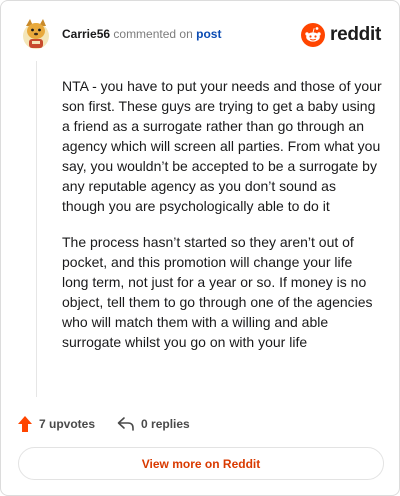 Image resolution: width=400 pixels, height=496 pixels. I want to click on upvote-count: 7 upvotes, so click(67, 424).